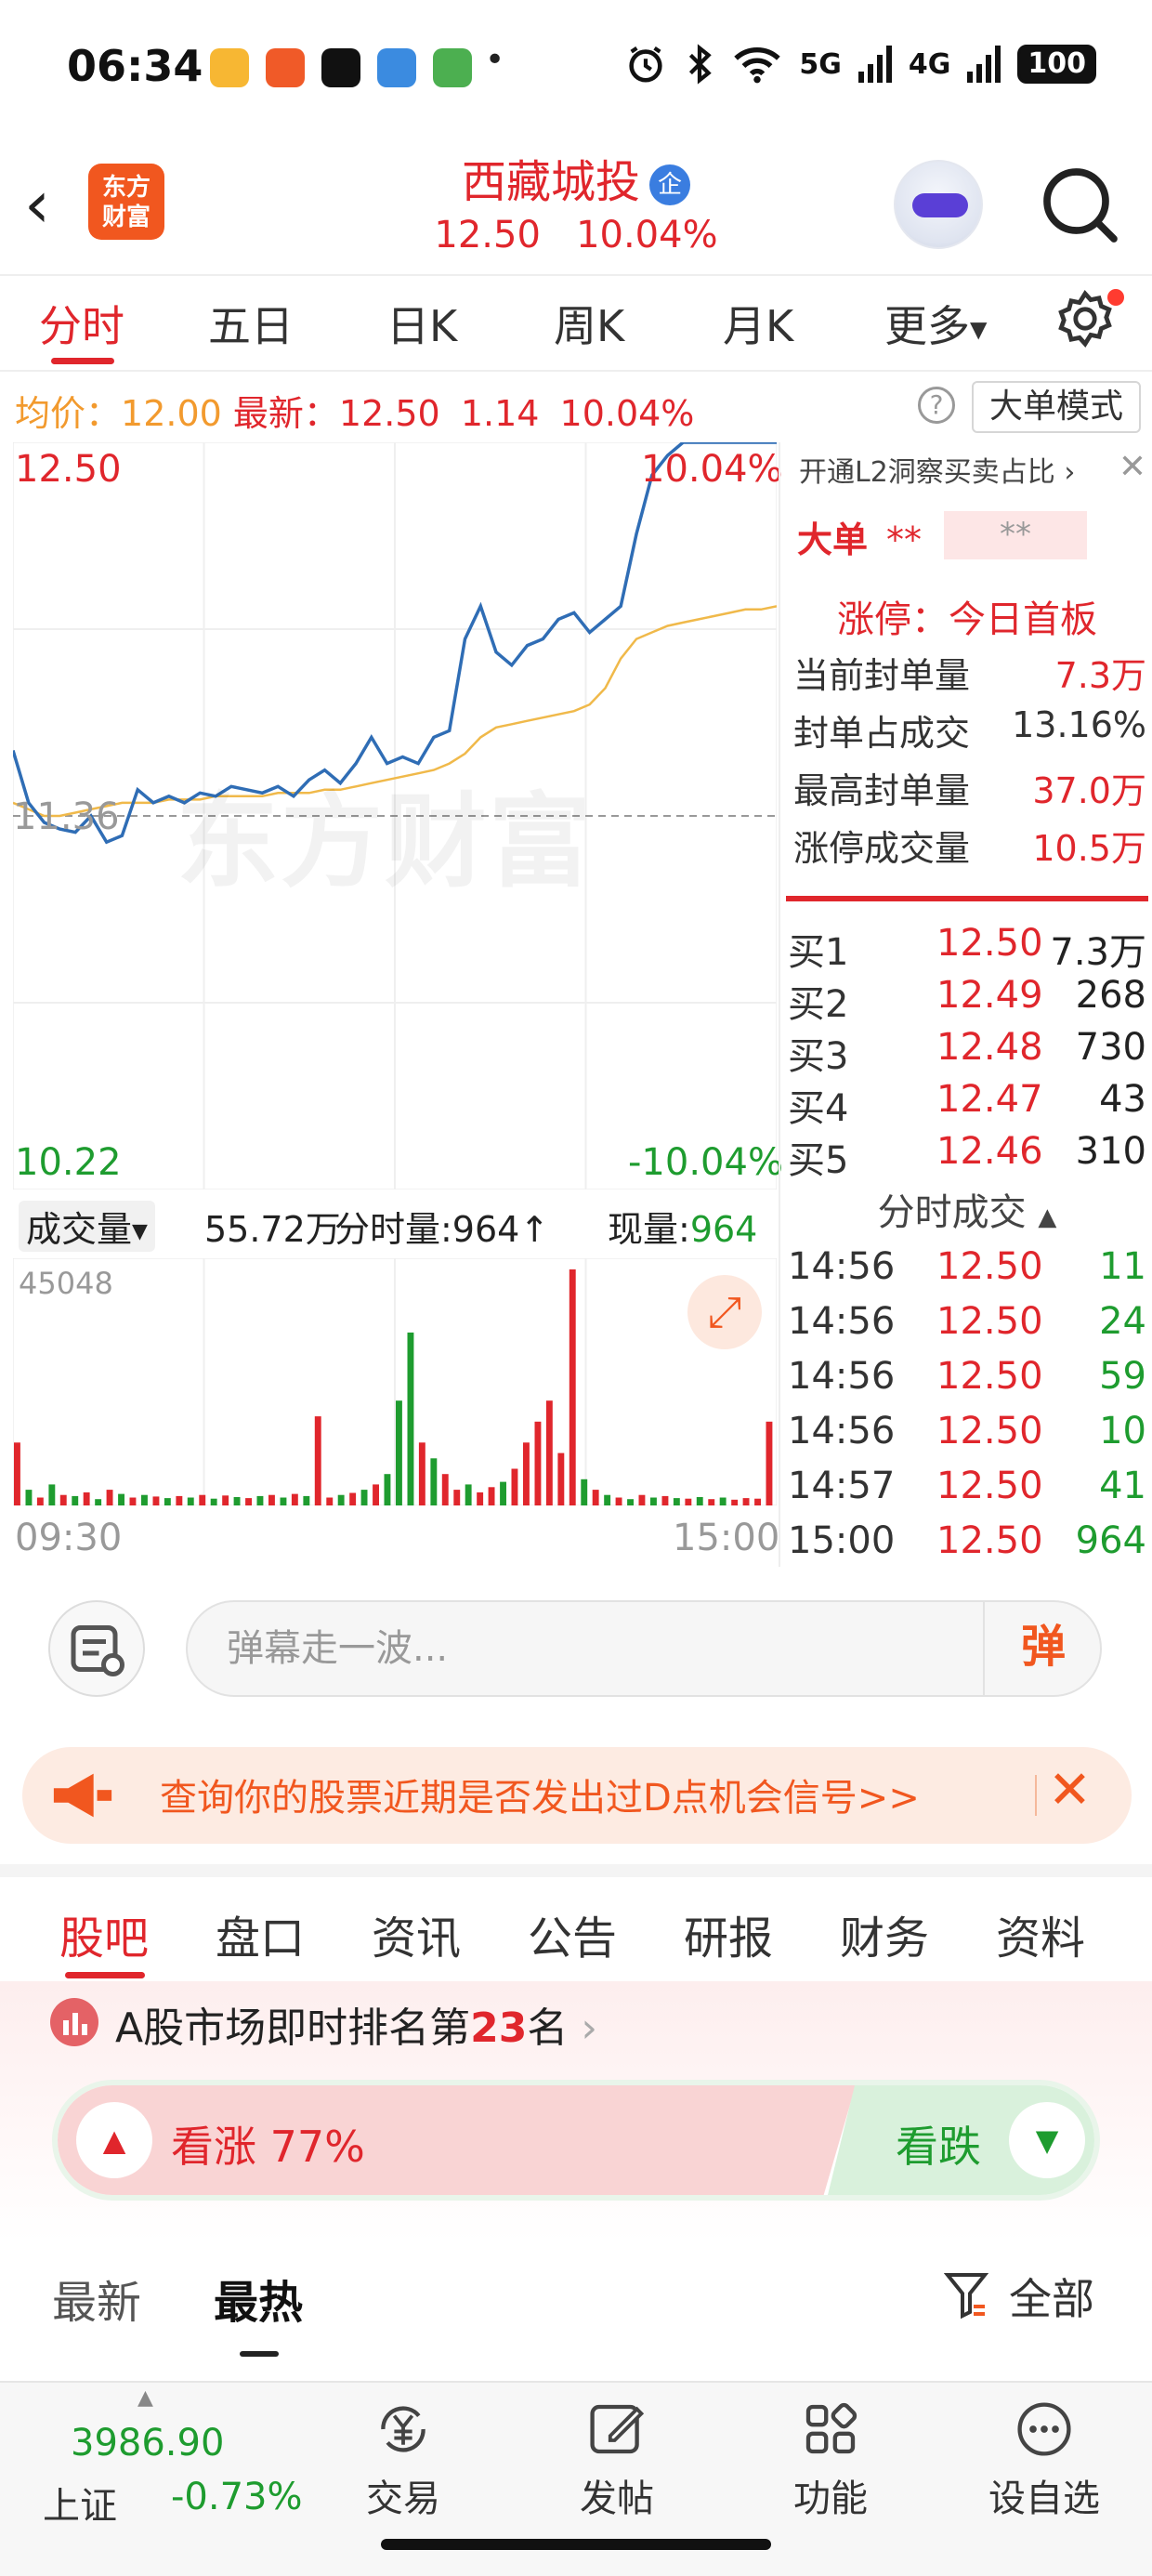 The height and width of the screenshot is (2576, 1152). Describe the element at coordinates (818, 1108) in the screenshot. I see `bid-label: 买4` at that location.